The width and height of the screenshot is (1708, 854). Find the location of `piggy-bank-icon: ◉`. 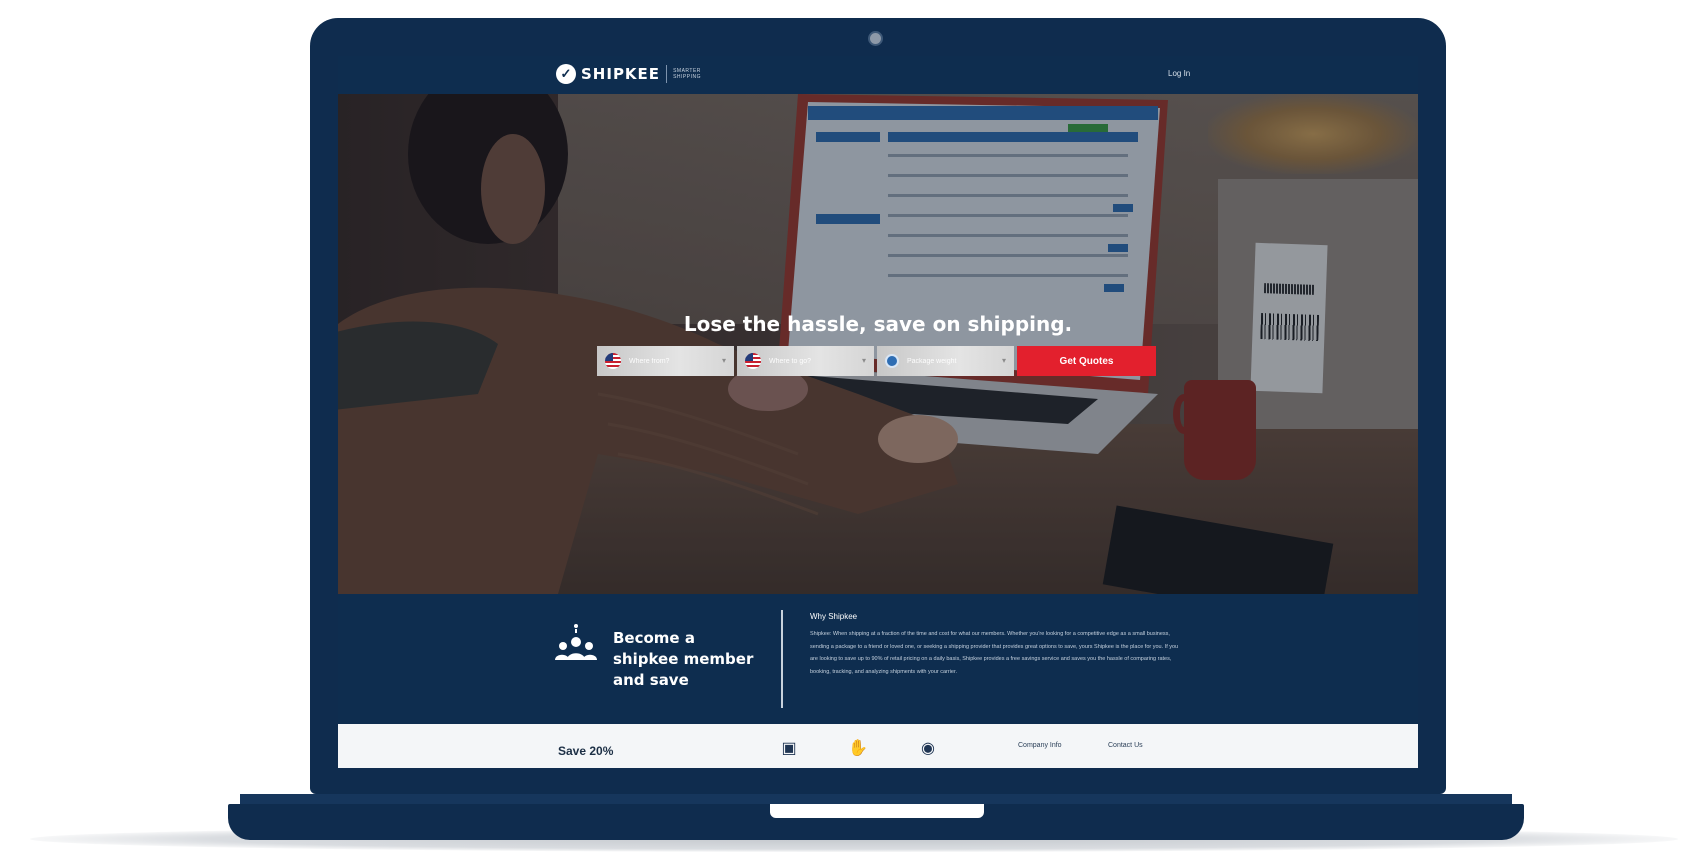

piggy-bank-icon: ◉ is located at coordinates (928, 748).